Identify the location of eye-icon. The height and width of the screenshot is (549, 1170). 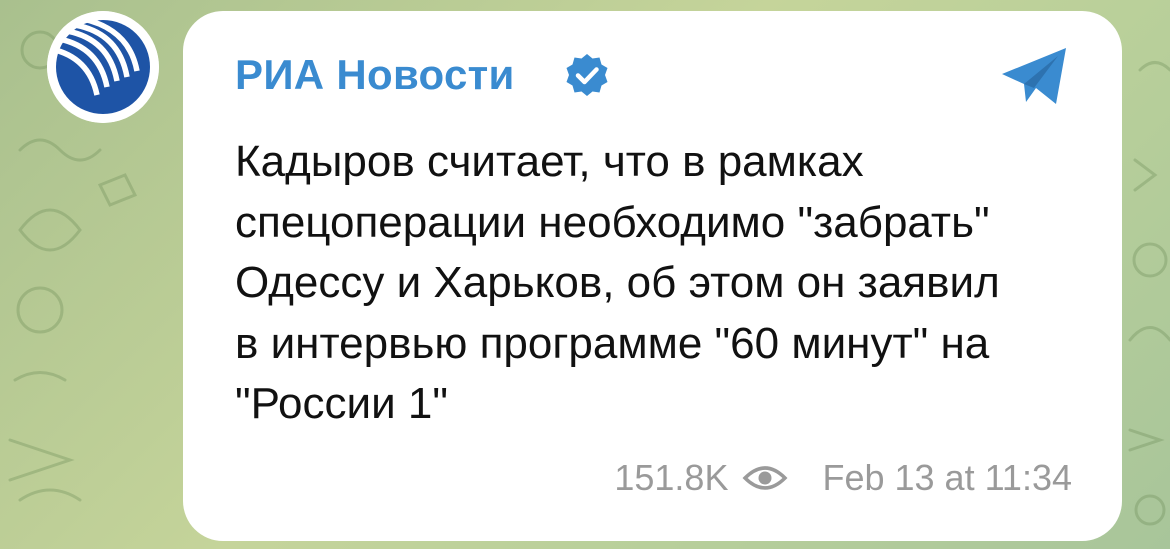
(765, 478).